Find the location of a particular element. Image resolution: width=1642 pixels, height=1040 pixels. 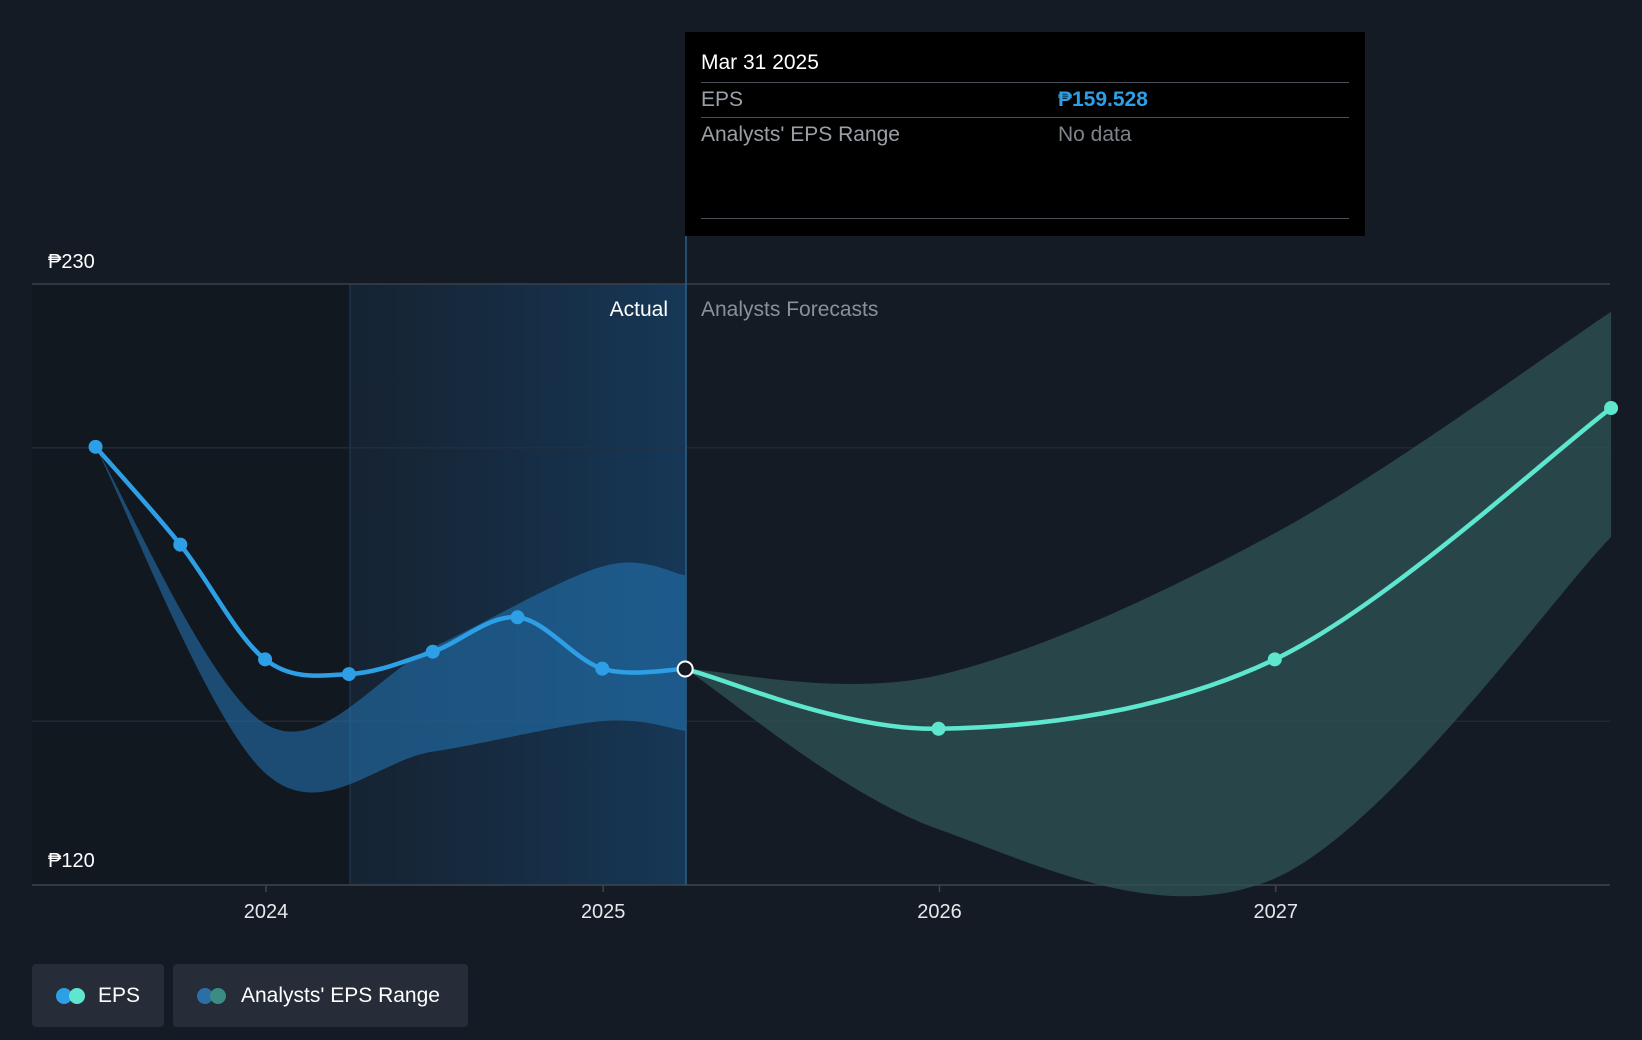

tooltip-date: Mar 31 2025 is located at coordinates (1025, 64).